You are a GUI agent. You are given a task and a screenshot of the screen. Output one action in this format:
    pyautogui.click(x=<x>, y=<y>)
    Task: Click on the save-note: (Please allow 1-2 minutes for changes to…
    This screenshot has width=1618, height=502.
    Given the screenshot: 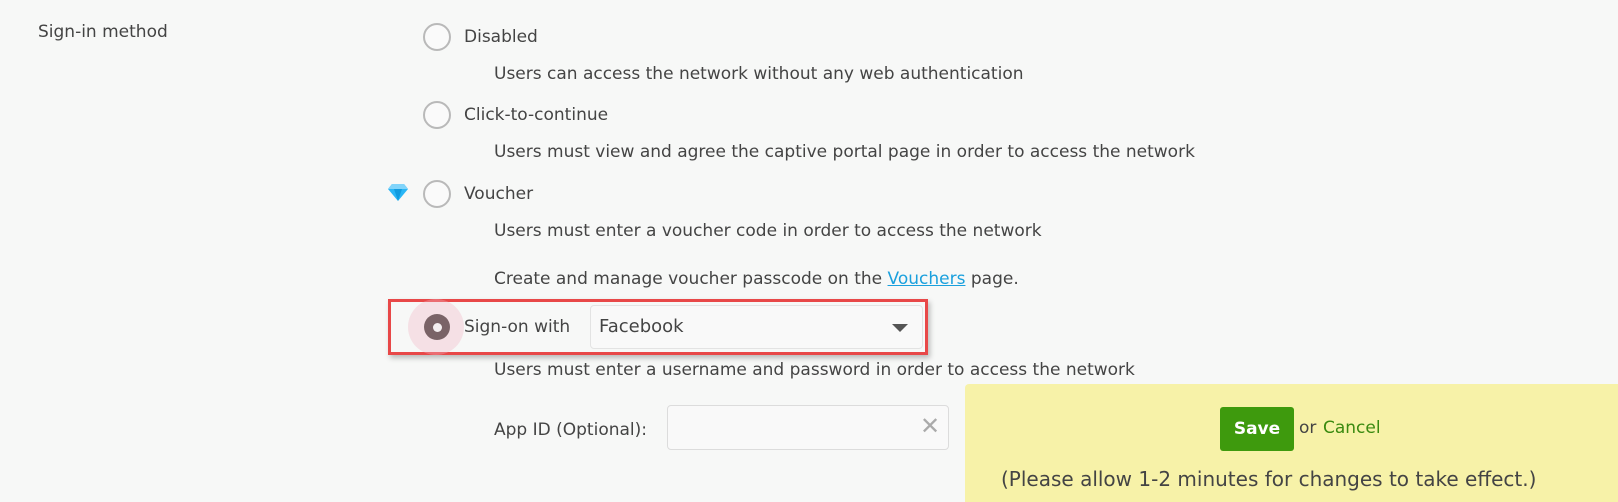 What is the action you would take?
    pyautogui.click(x=1269, y=479)
    